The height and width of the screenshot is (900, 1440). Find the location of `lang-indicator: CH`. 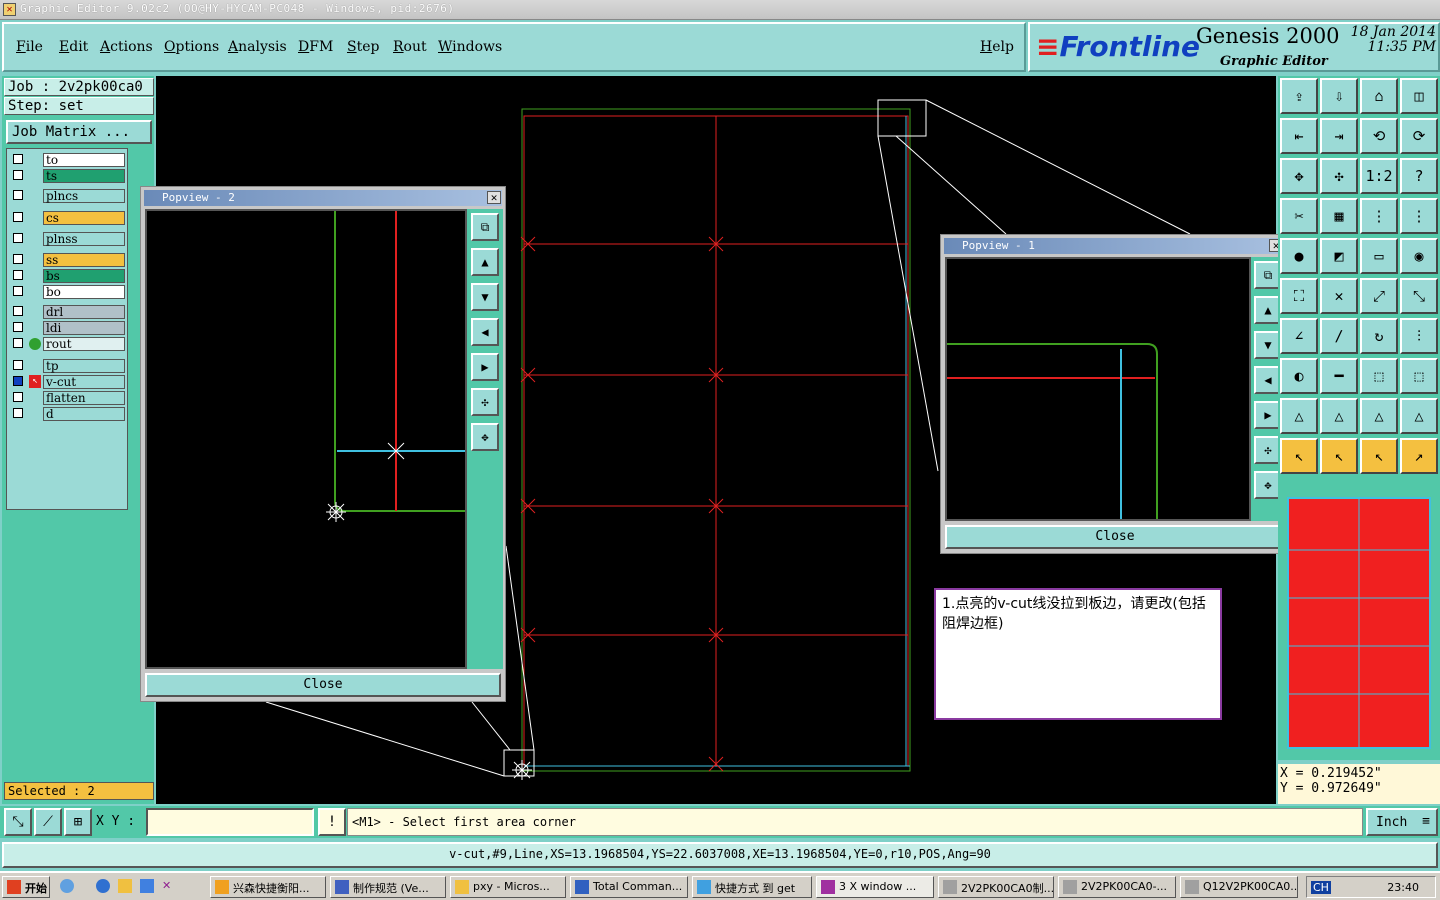

lang-indicator: CH is located at coordinates (1321, 887).